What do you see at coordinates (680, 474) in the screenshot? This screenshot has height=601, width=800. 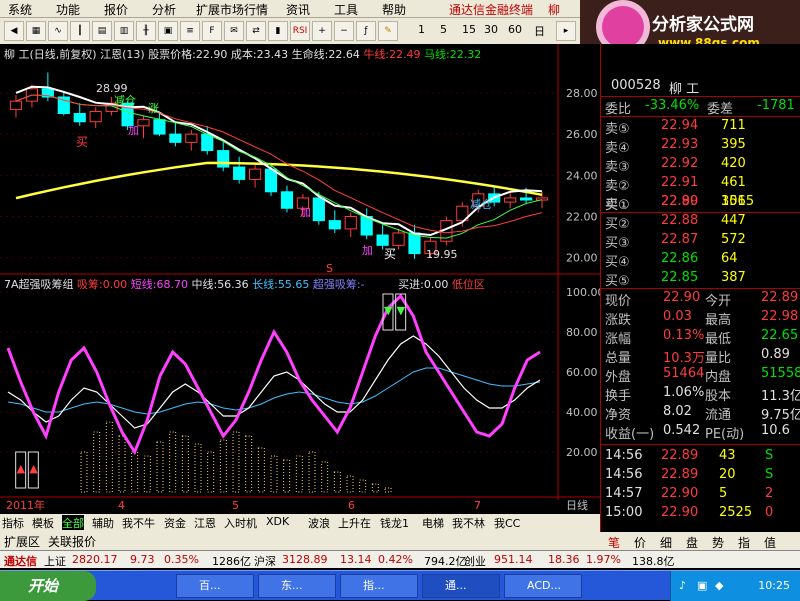 I see `tick-price: 22.89` at bounding box center [680, 474].